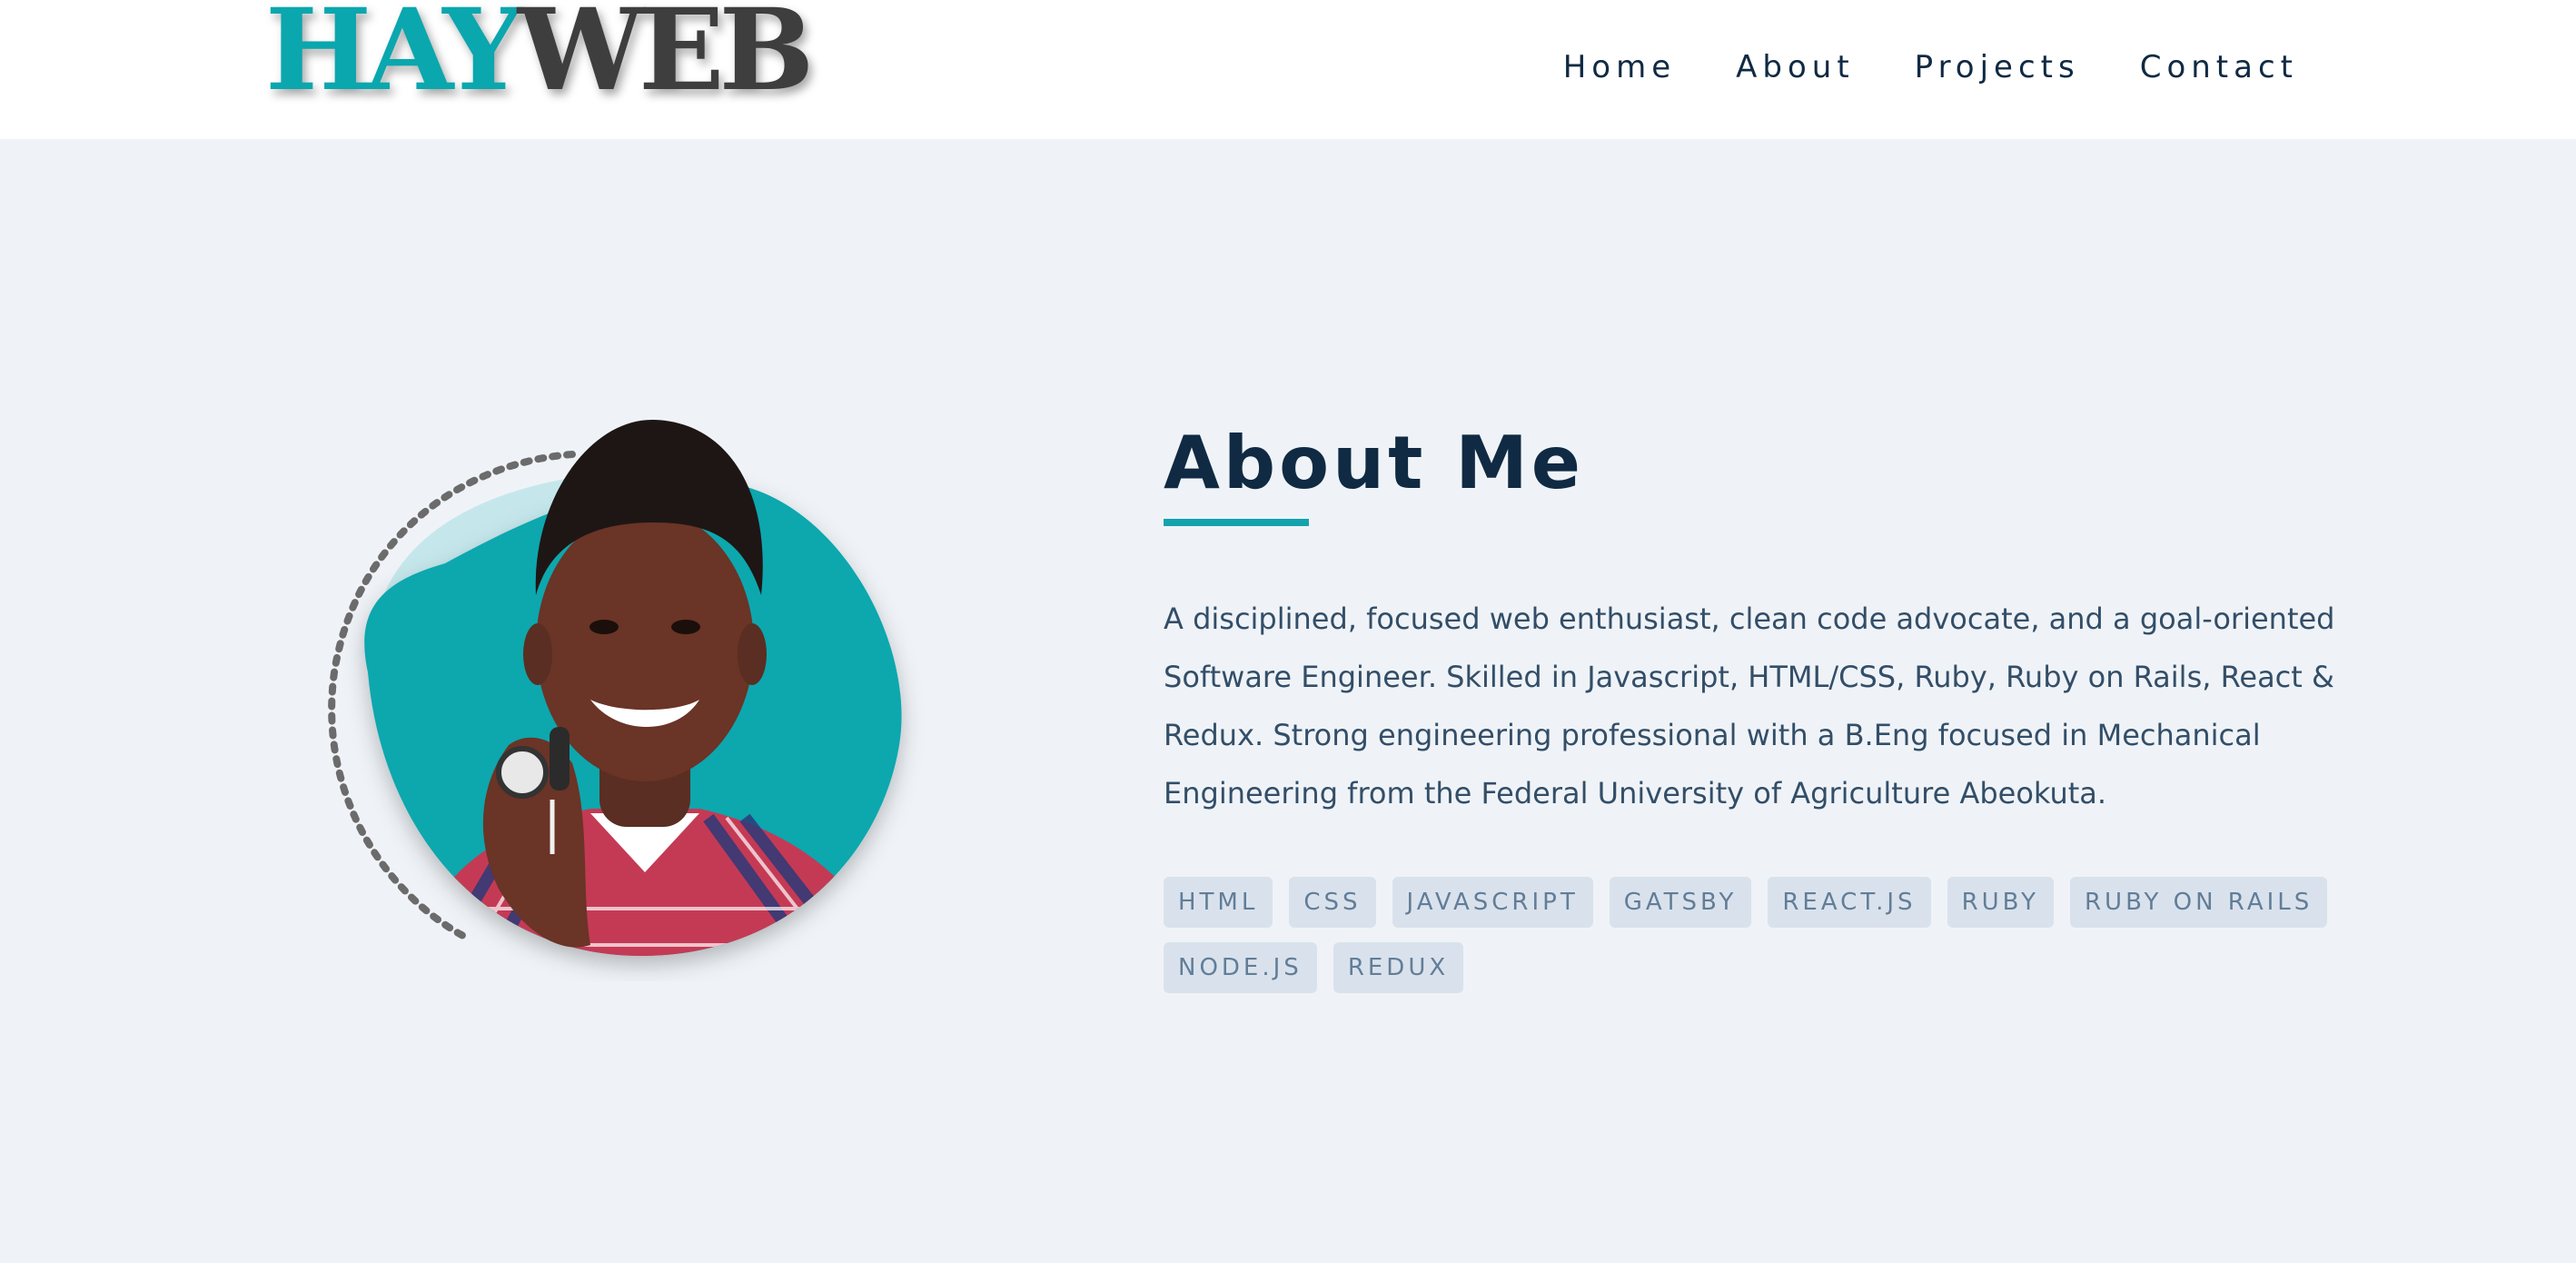 The width and height of the screenshot is (2576, 1263). Describe the element at coordinates (1240, 968) in the screenshot. I see `skill-tag: NODE.JS` at that location.